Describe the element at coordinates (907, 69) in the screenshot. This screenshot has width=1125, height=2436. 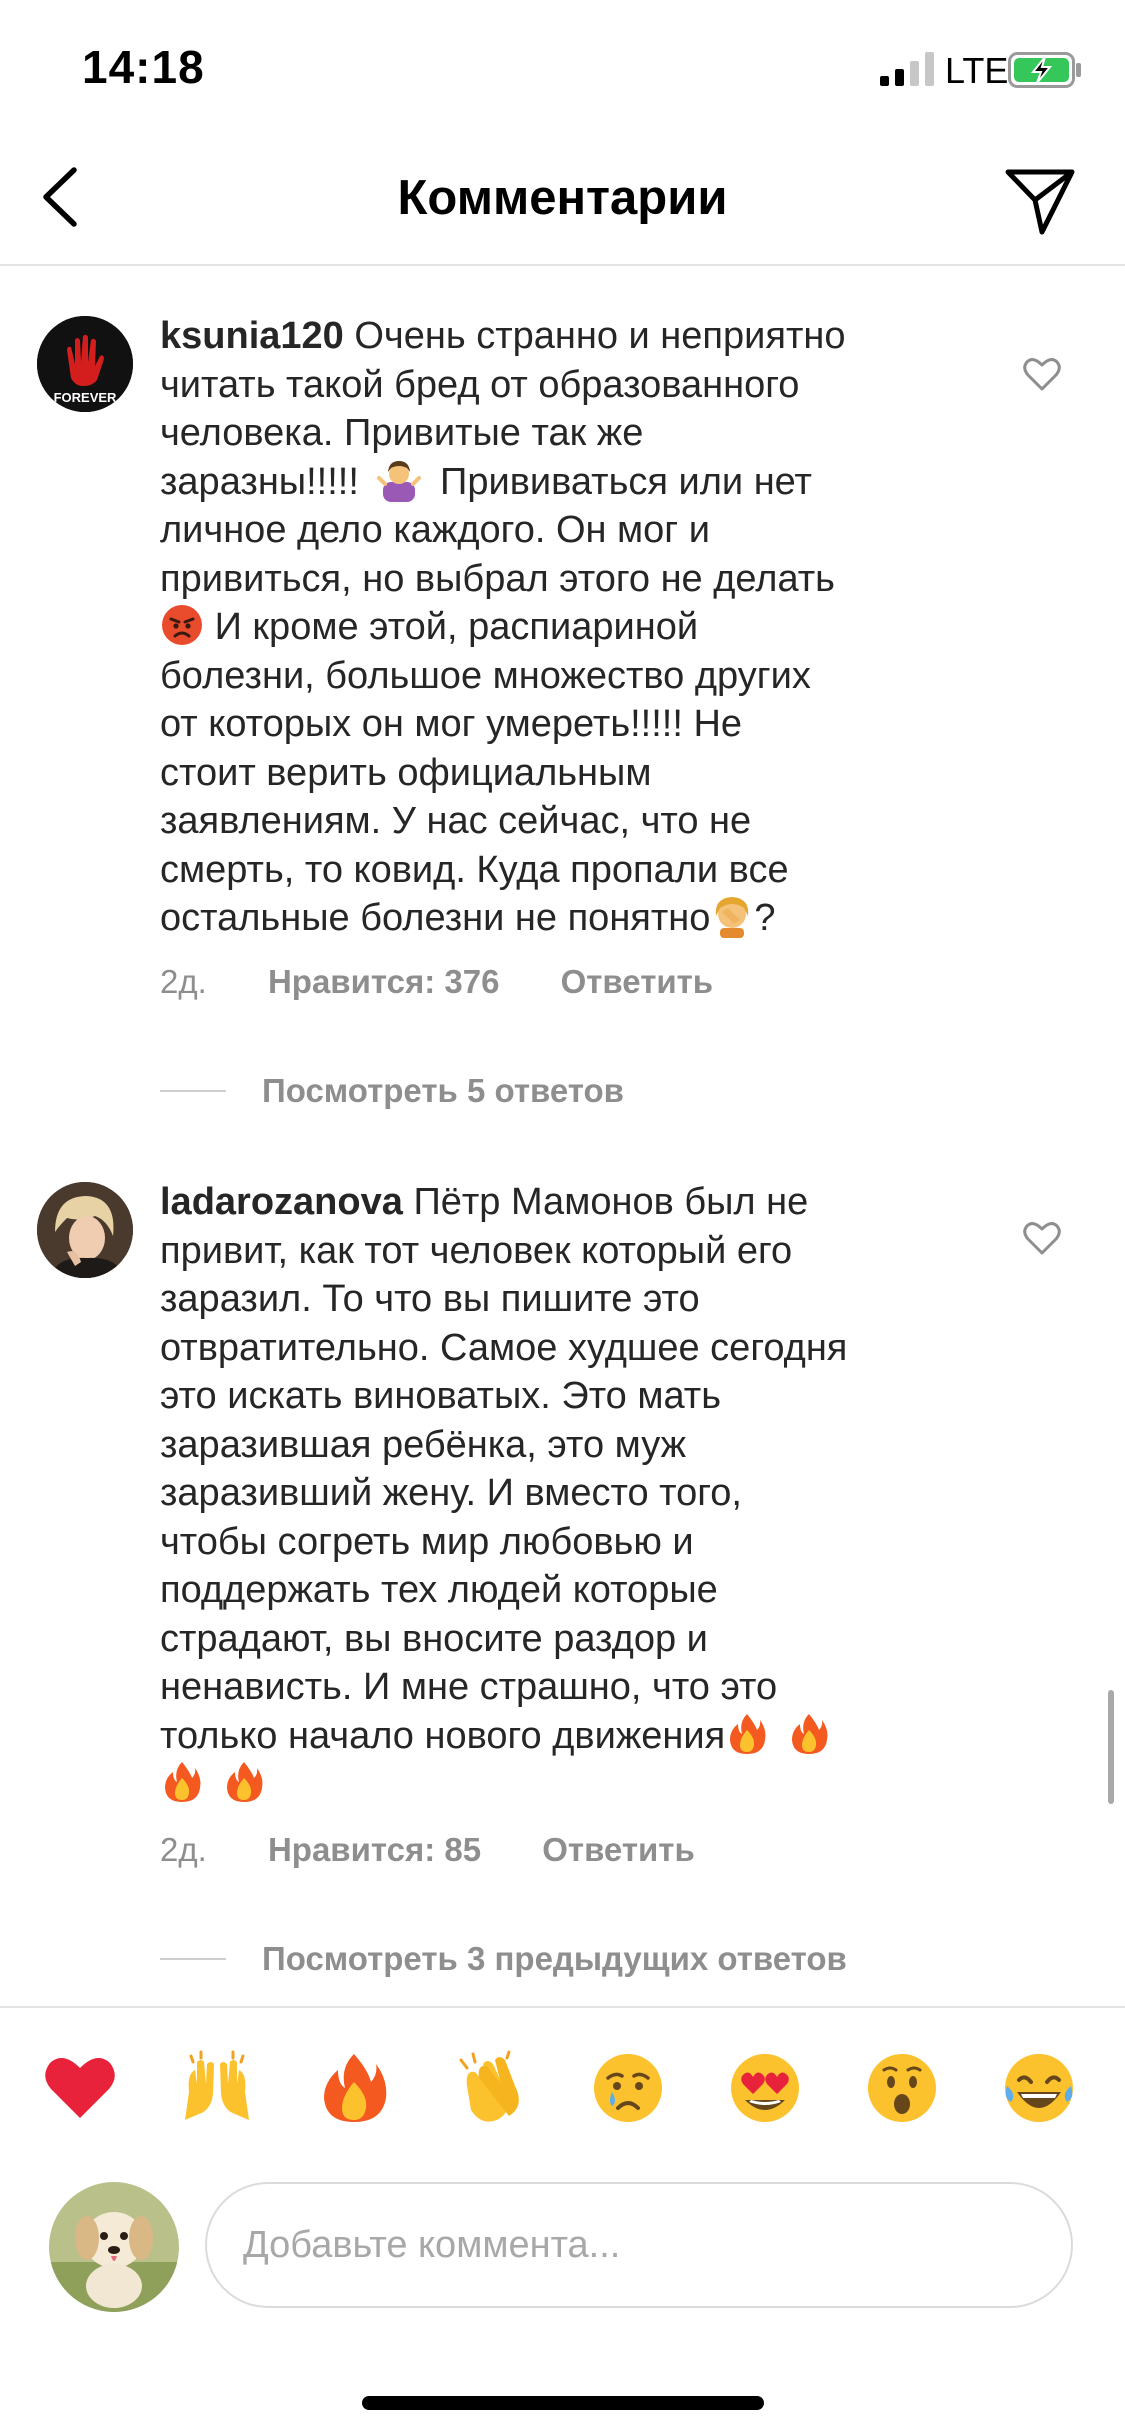
I see `signal-strength-icon` at that location.